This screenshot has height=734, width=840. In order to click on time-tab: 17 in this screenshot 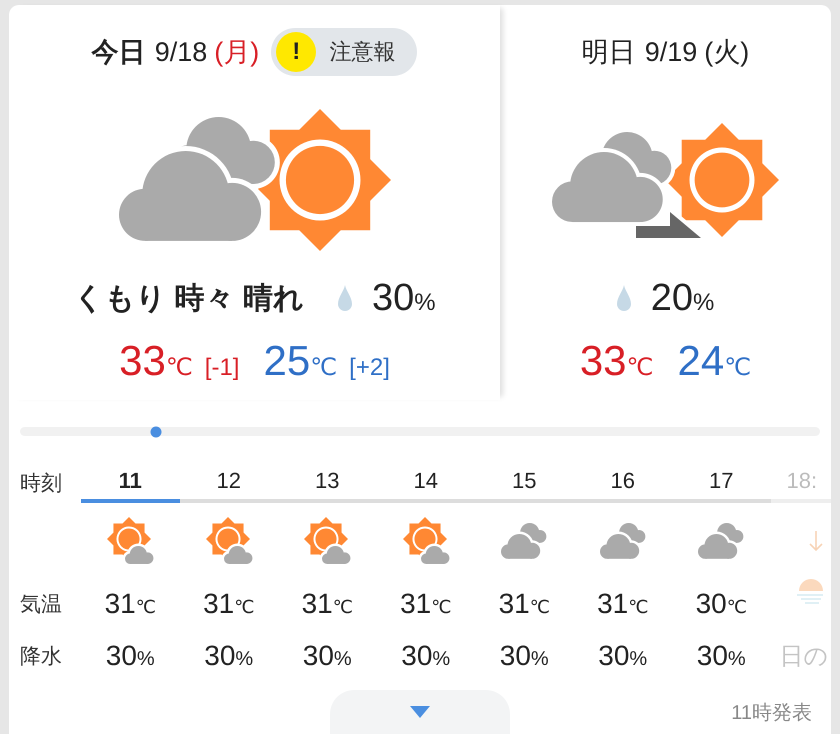, I will do `click(721, 482)`.